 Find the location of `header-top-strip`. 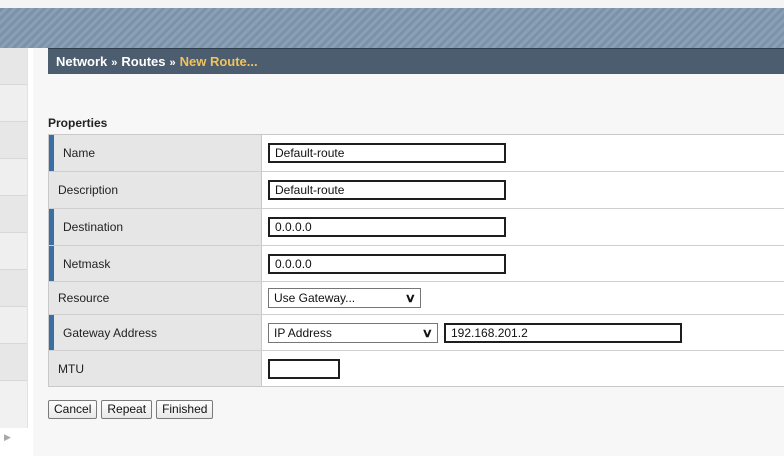

header-top-strip is located at coordinates (392, 4).